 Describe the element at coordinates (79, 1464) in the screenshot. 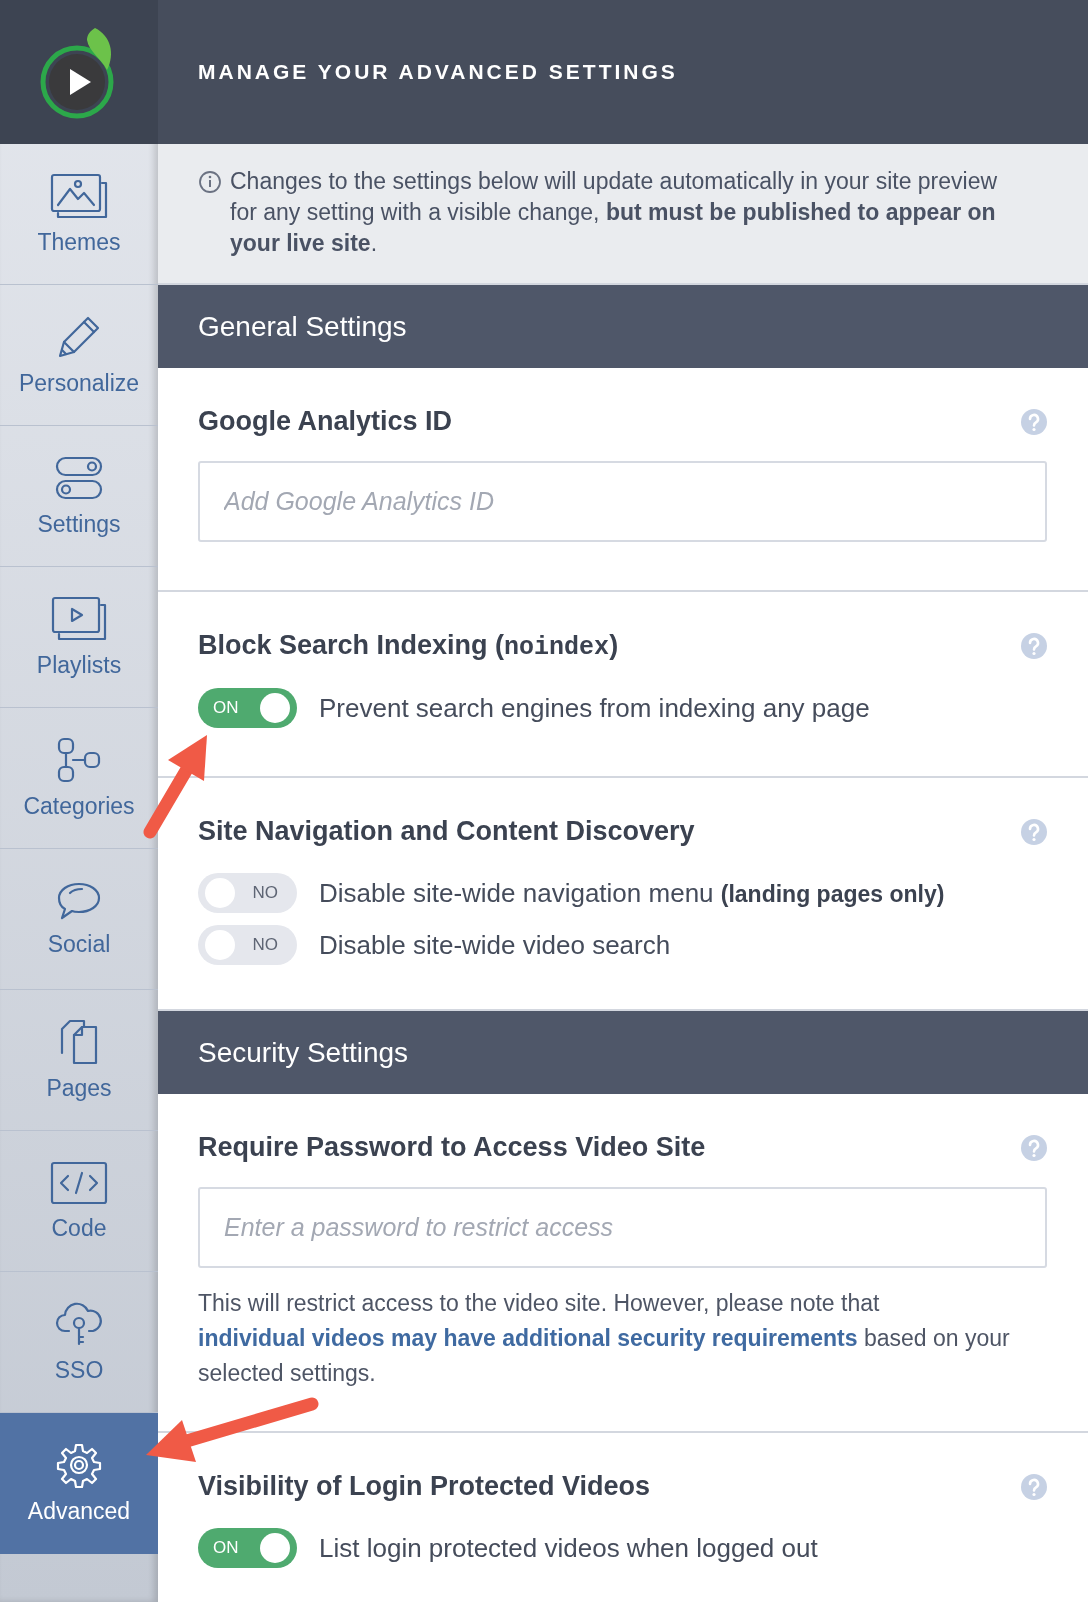

I see `gear-icon` at that location.